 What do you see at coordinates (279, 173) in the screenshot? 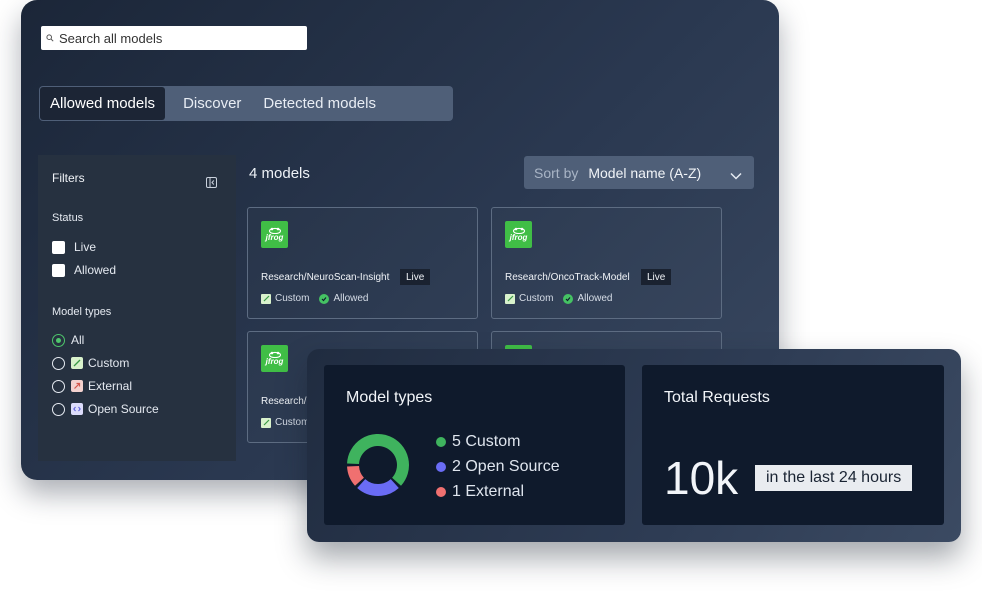
I see `models-count: 4 models` at bounding box center [279, 173].